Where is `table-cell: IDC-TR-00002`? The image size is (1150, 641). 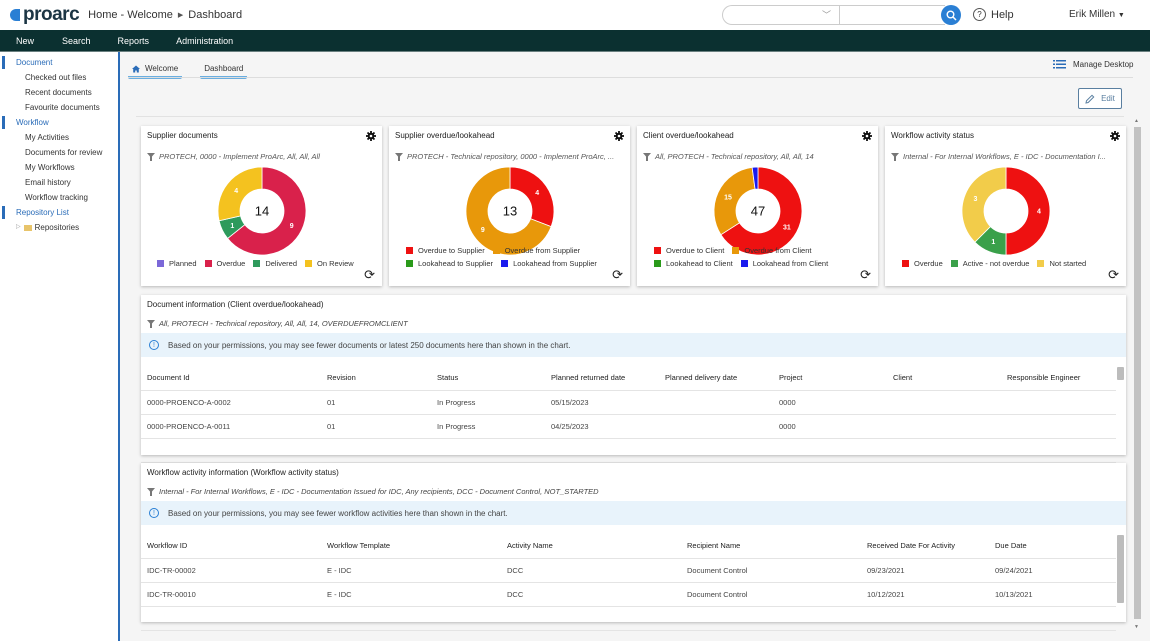 table-cell: IDC-TR-00002 is located at coordinates (231, 570).